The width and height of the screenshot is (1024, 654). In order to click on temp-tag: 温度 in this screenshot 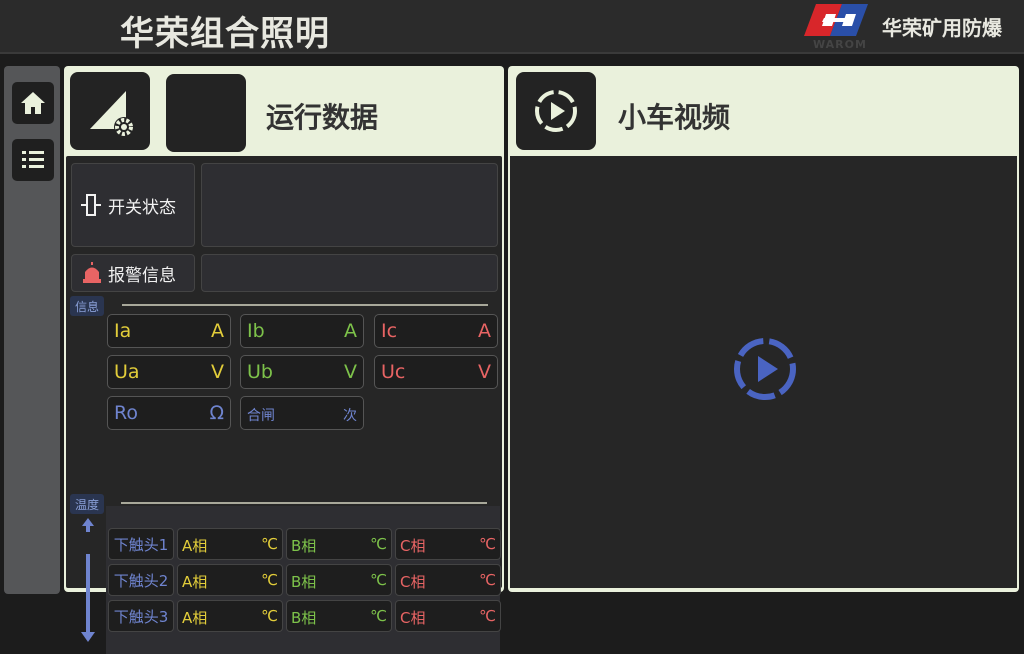, I will do `click(87, 504)`.